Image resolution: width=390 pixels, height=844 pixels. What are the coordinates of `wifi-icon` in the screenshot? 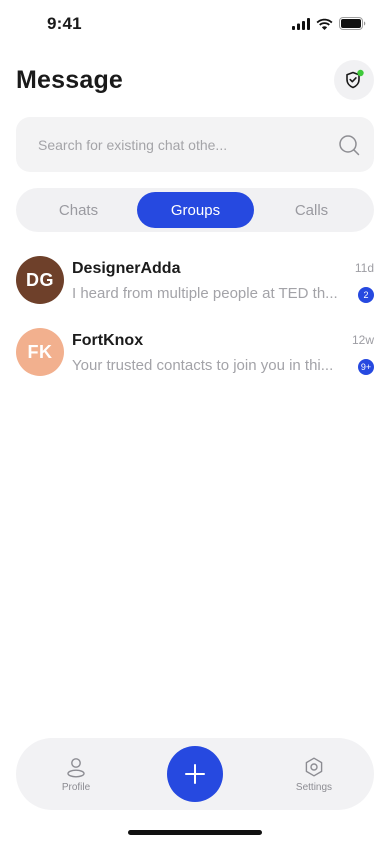 It's located at (324, 24).